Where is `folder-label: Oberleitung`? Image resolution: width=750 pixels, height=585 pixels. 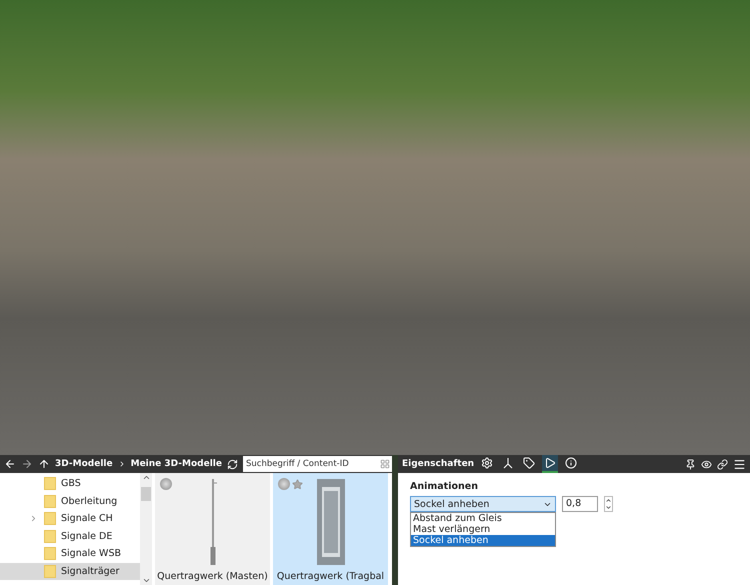 folder-label: Oberleitung is located at coordinates (89, 501).